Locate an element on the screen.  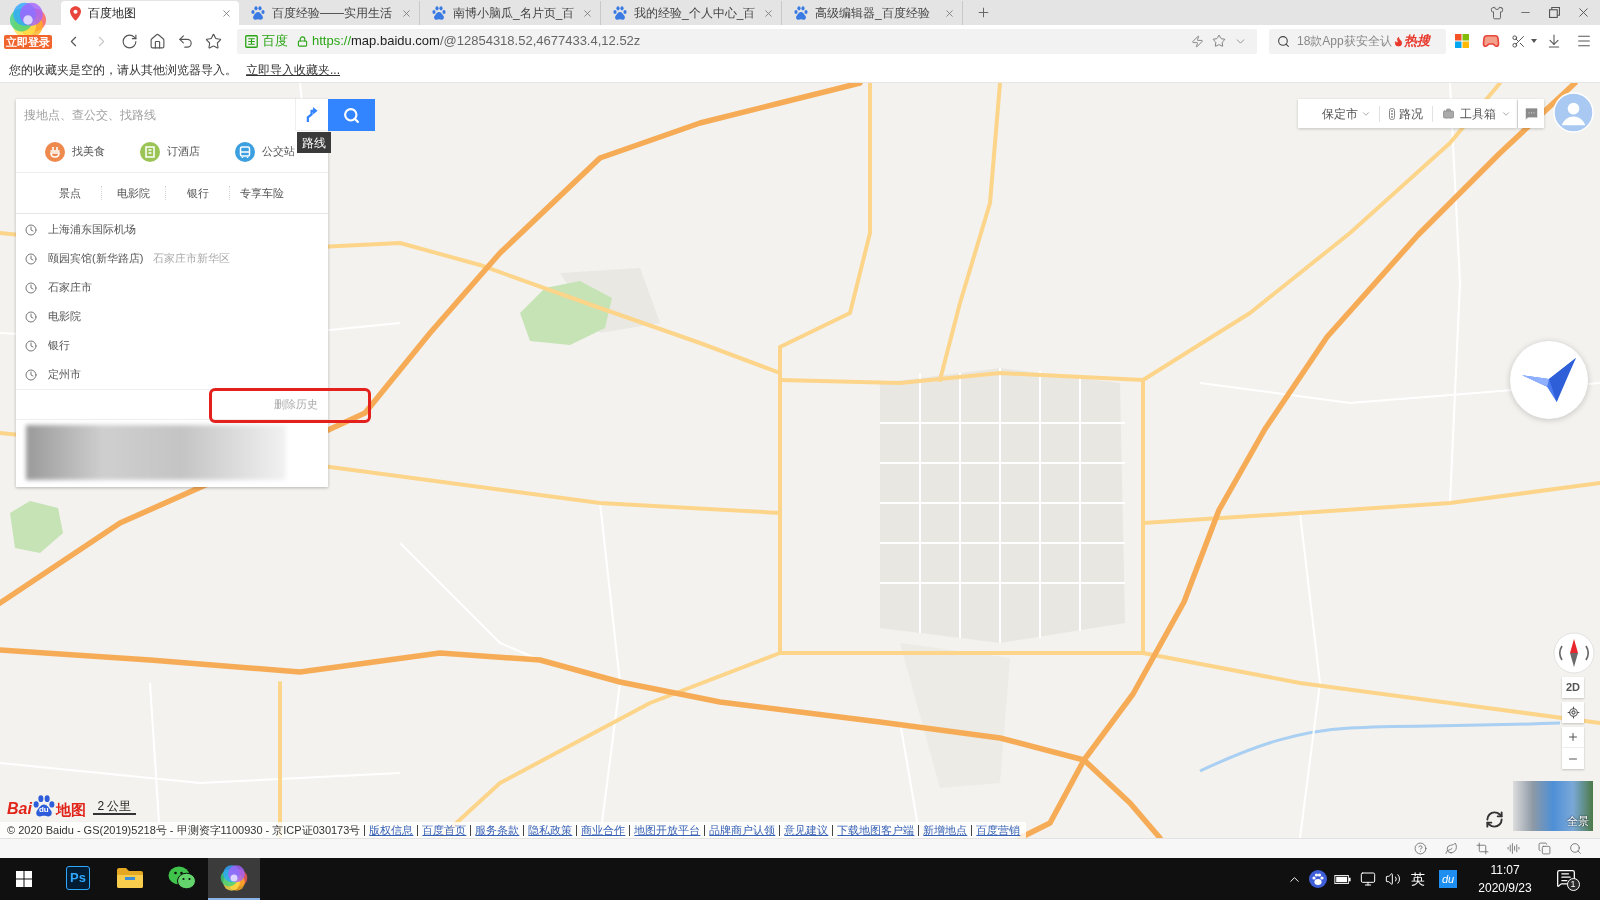
taskbar-app-button is located at coordinates (234, 879).